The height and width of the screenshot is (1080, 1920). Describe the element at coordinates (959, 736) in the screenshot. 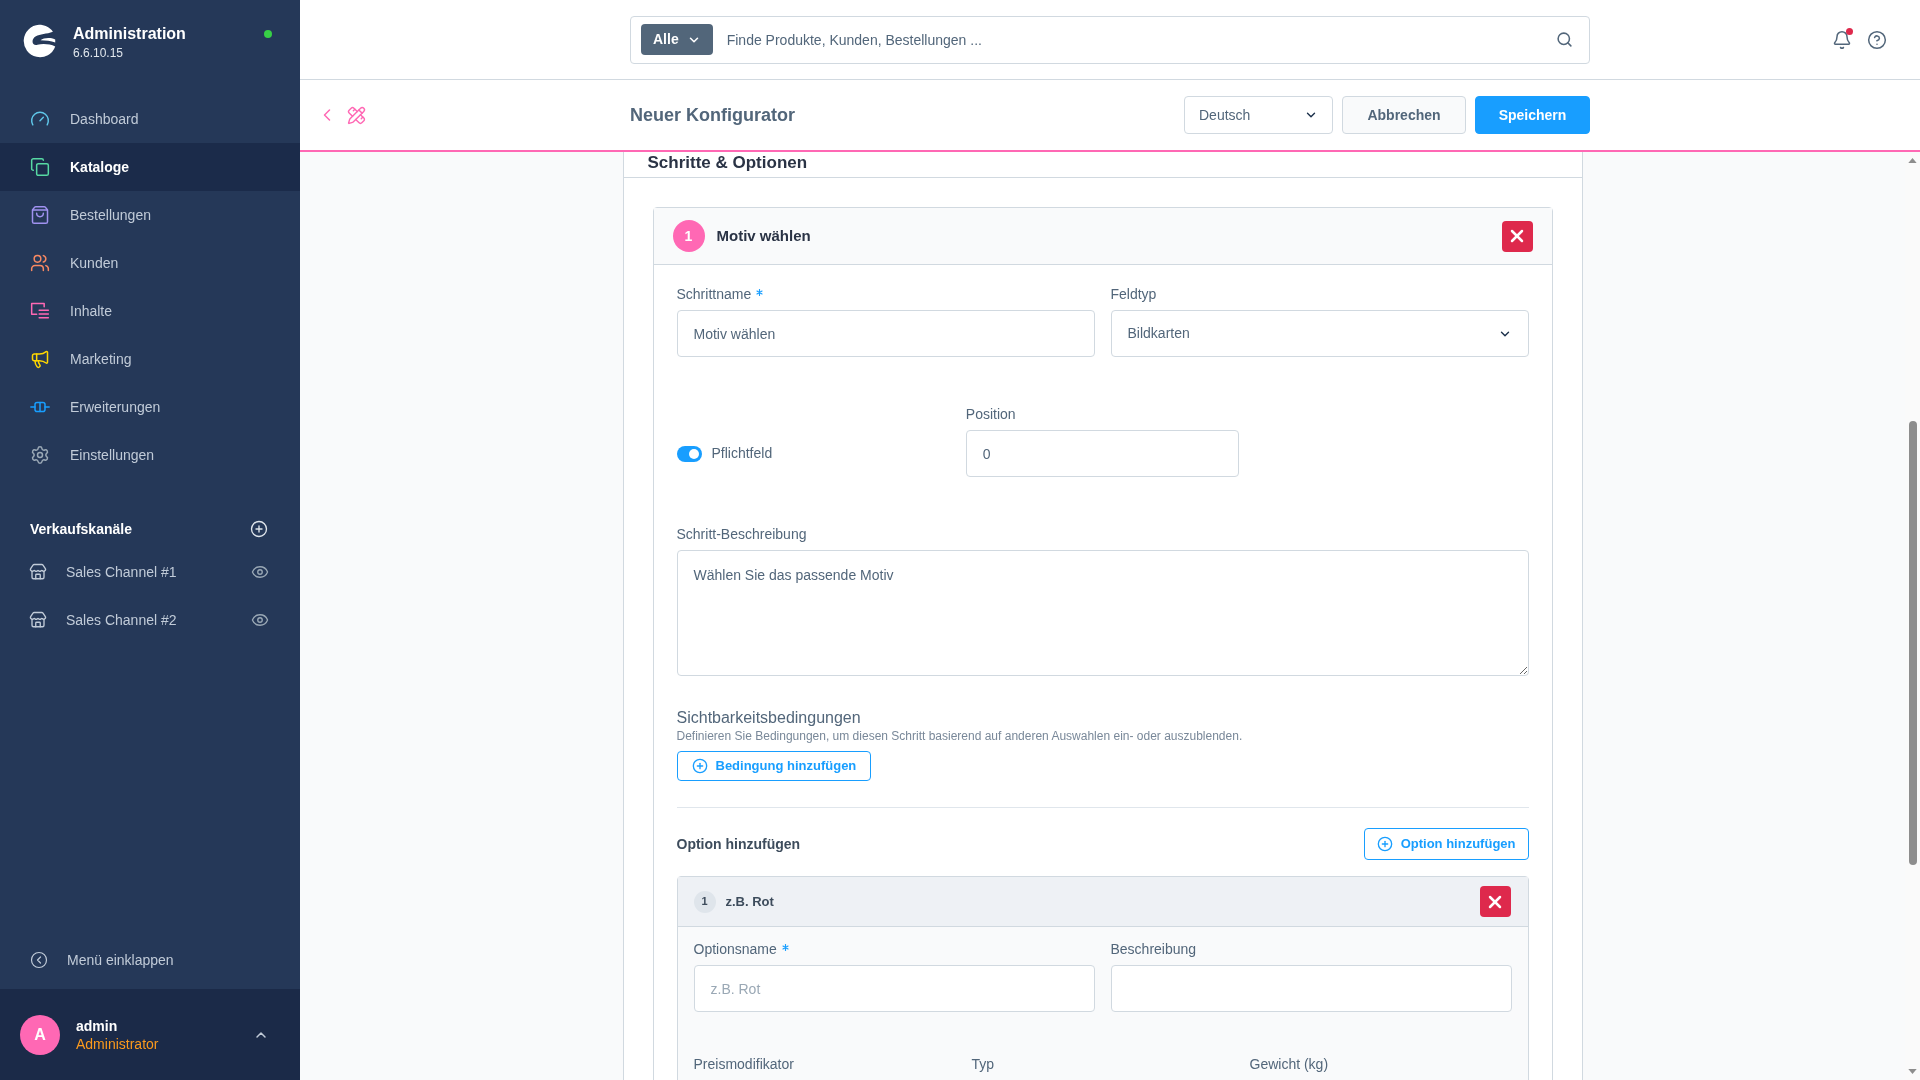

I see `help-text: Definieren Sie Bedingungen, um diesen Schritt basierend auf anderen Auswahlen ein- oder auszublenden.` at that location.